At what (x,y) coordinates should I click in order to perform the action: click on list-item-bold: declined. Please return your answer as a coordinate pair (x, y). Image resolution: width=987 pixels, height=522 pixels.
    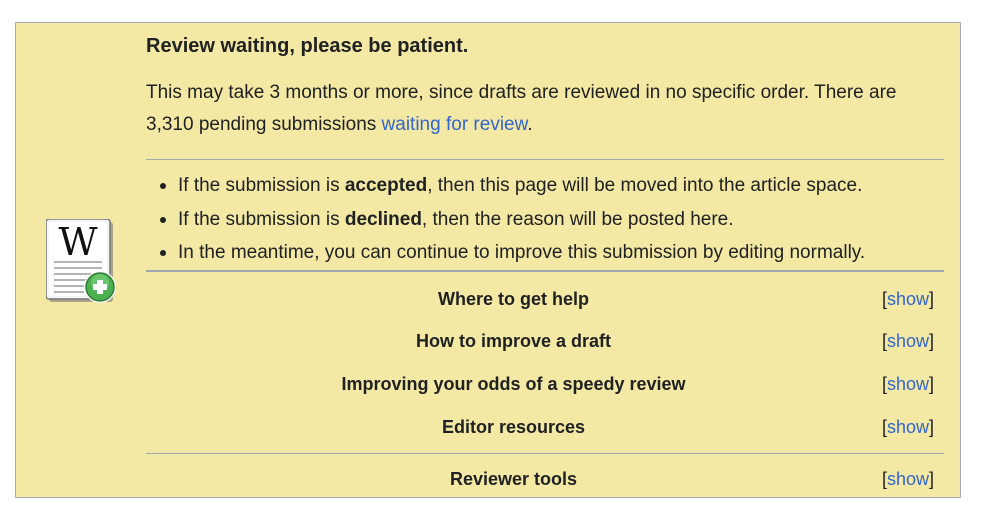
    Looking at the image, I should click on (383, 219).